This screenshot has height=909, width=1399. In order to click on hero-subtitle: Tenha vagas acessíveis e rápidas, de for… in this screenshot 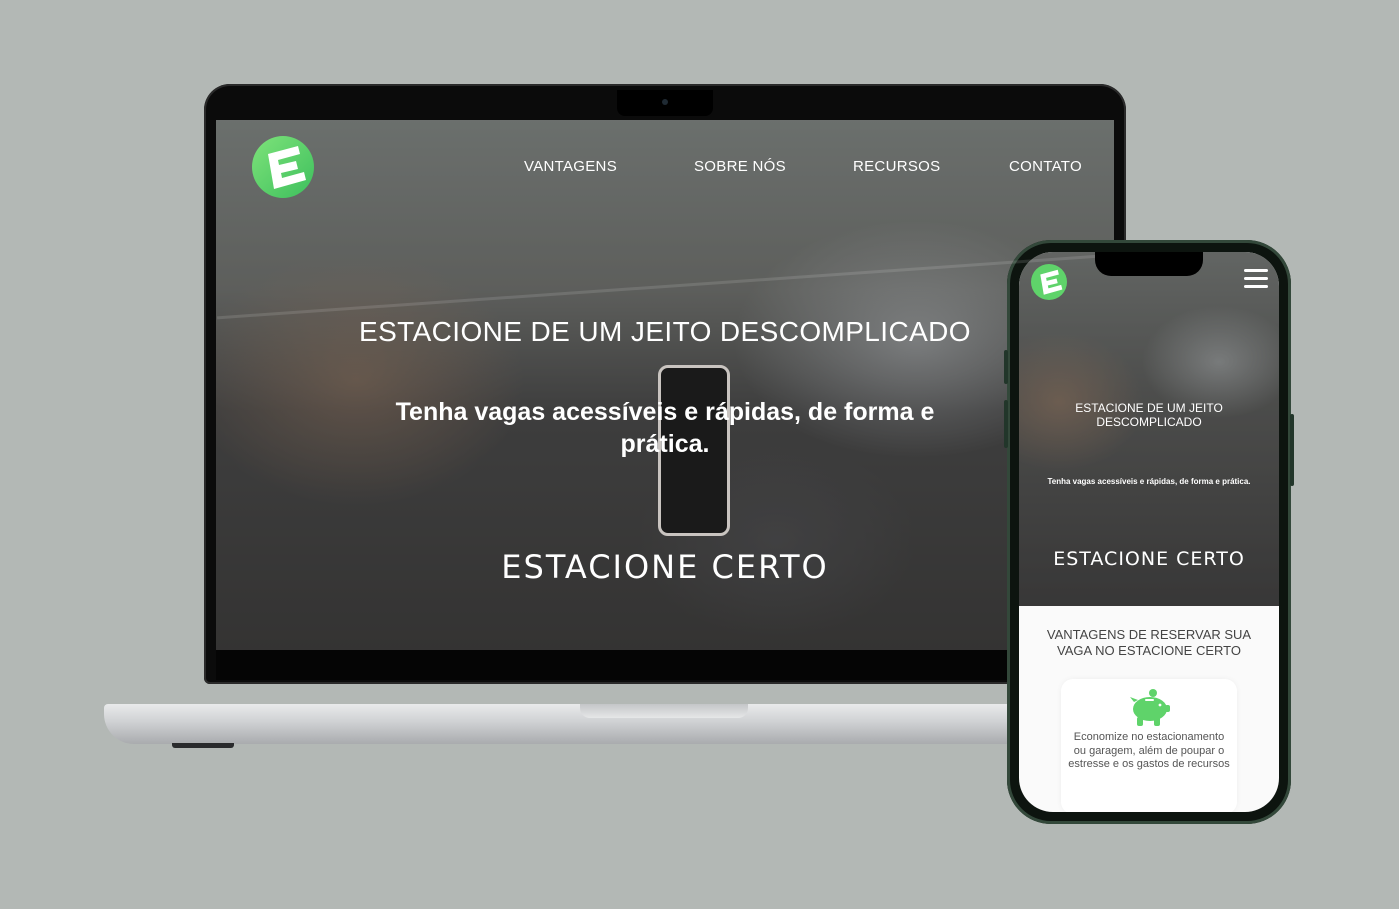, I will do `click(665, 428)`.